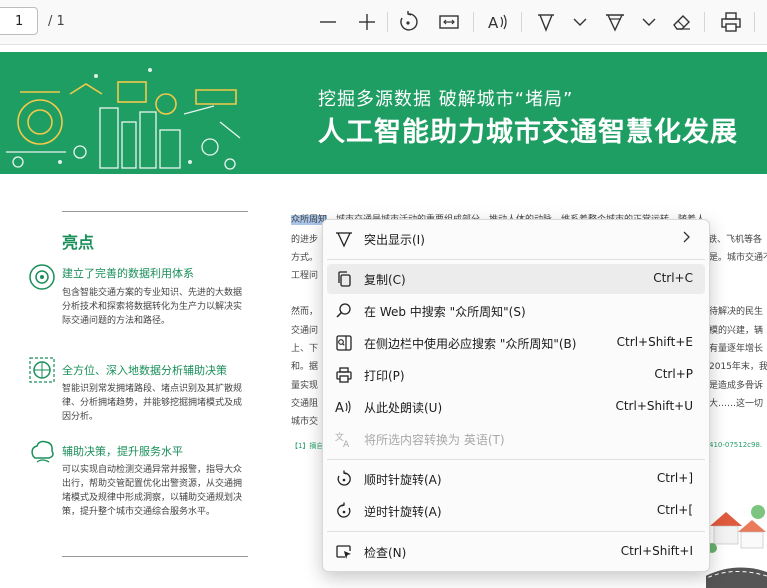 This screenshot has height=588, width=767. Describe the element at coordinates (735, 238) in the screenshot. I see `body-paragraph-line: 铁、飞机等各` at that location.